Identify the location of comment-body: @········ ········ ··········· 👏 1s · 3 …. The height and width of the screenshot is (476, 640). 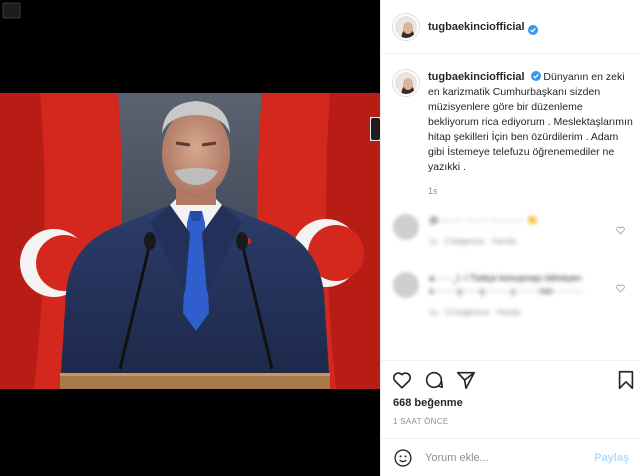
(483, 231).